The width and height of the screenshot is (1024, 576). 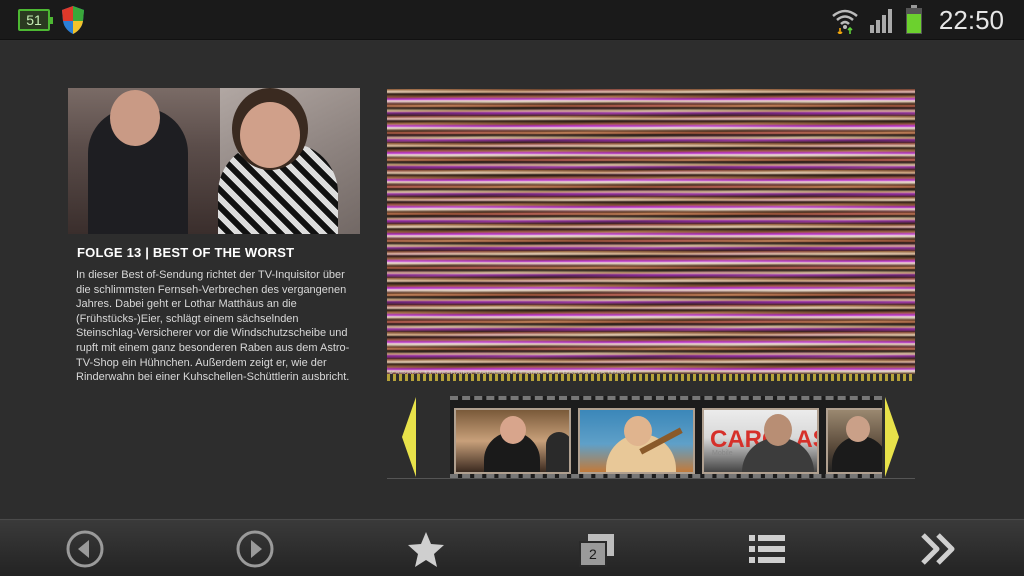 I want to click on filmstrip: CARGLASS Mobile, so click(x=666, y=437).